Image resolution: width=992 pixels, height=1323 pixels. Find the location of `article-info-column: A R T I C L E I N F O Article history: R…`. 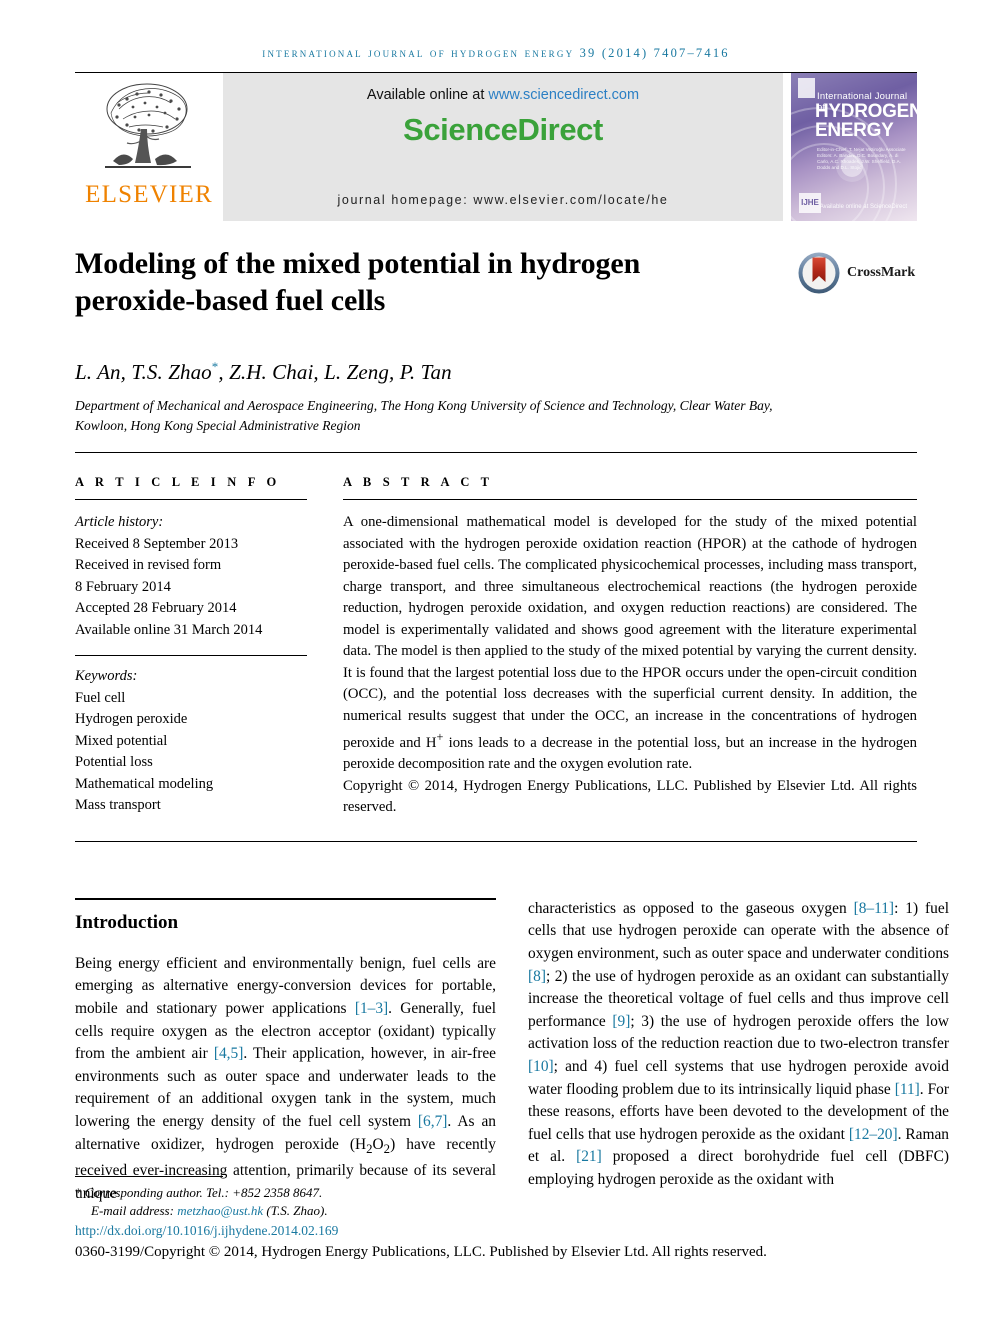

article-info-column: A R T I C L E I N F O Article history: R… is located at coordinates (191, 647).